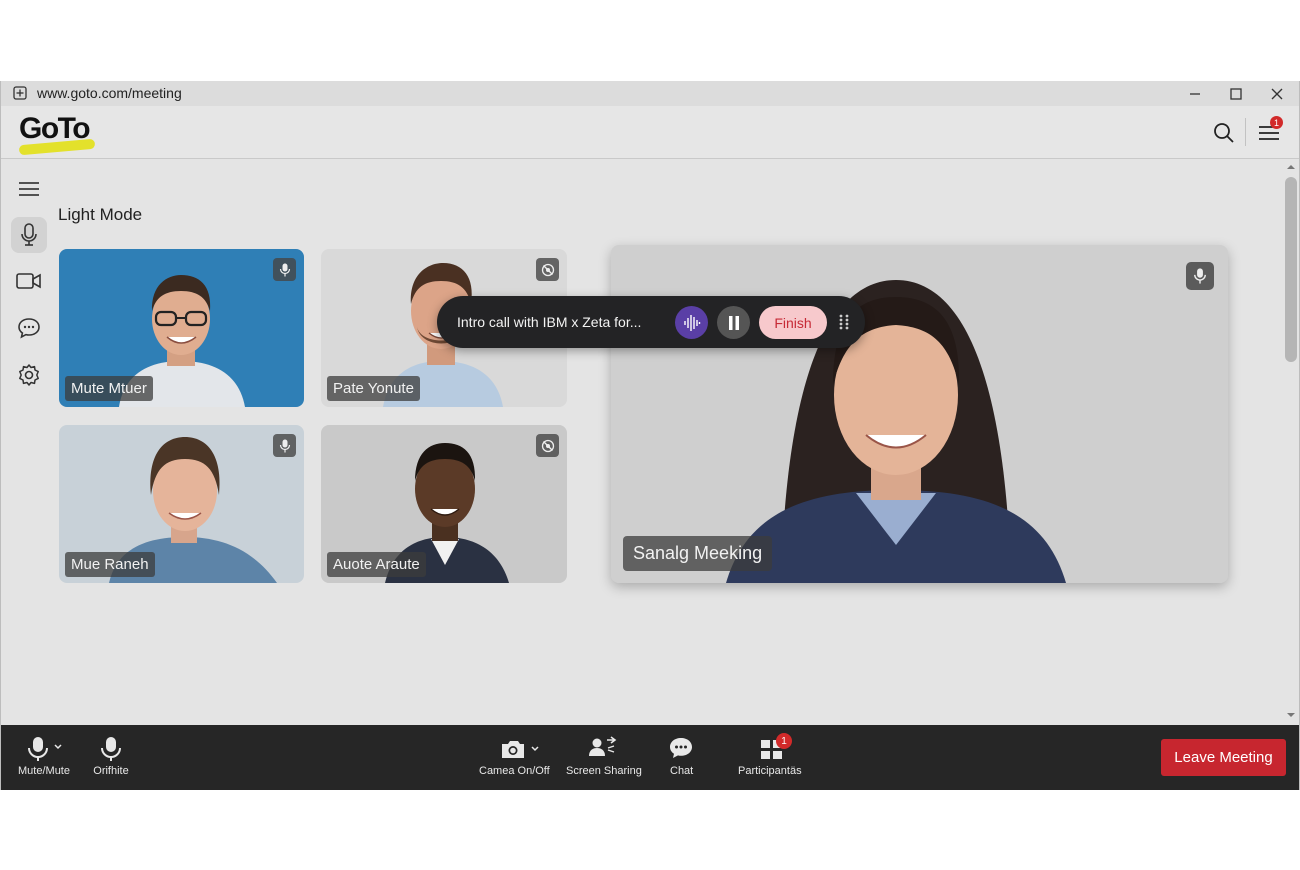 This screenshot has height=870, width=1300. What do you see at coordinates (376, 564) in the screenshot?
I see `participant-name: Auote Araute` at bounding box center [376, 564].